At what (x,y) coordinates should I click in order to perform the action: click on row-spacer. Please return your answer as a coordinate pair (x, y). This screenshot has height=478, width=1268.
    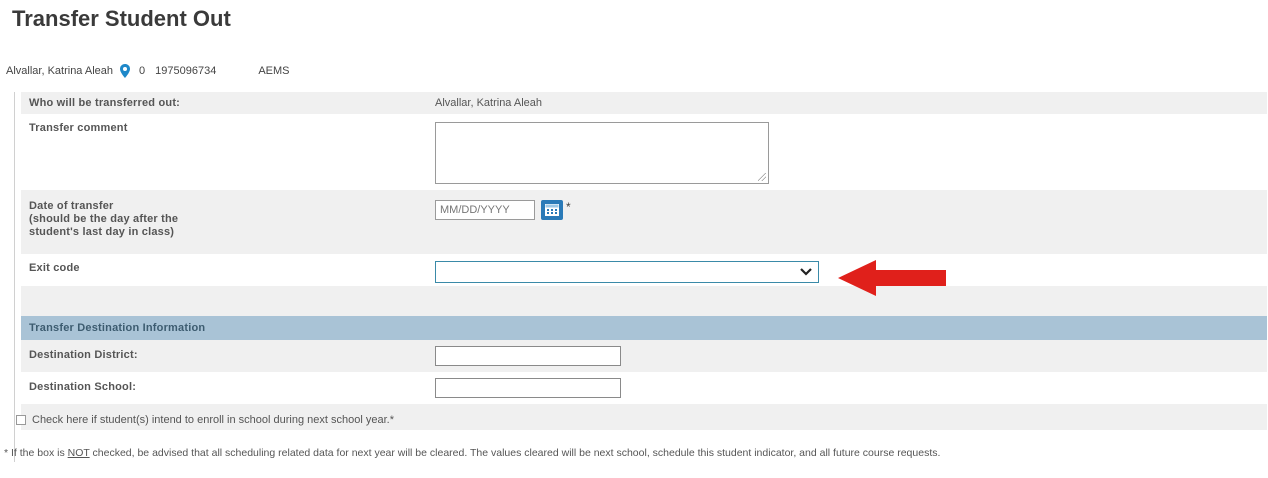
    Looking at the image, I should click on (644, 301).